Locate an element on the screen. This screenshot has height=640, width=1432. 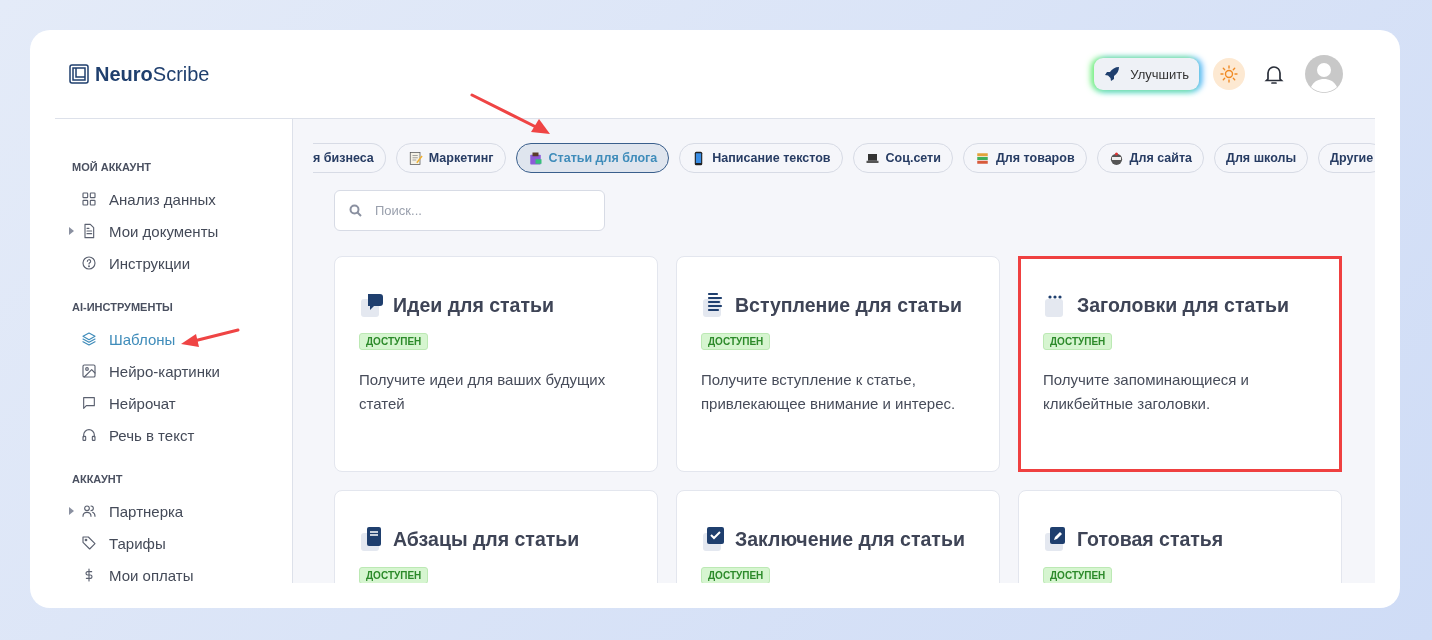
card-description: Получите запоминающиеся и кликбейтные заголовки. is located at coordinates (1146, 392).